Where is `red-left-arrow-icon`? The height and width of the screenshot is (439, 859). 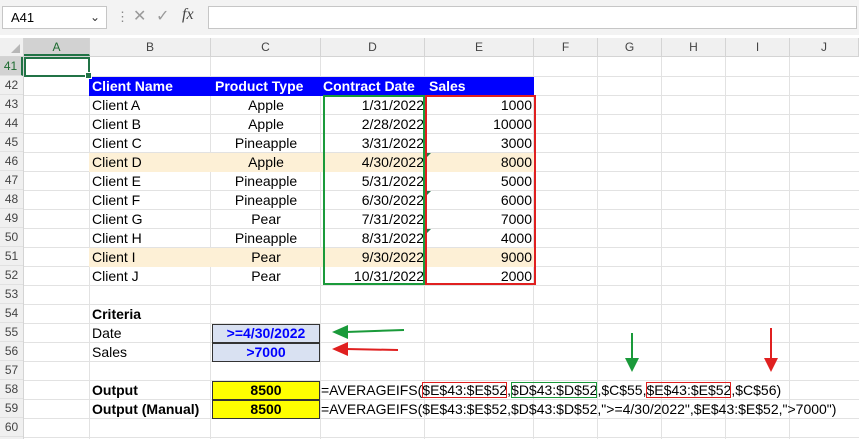
red-left-arrow-icon is located at coordinates (365, 349).